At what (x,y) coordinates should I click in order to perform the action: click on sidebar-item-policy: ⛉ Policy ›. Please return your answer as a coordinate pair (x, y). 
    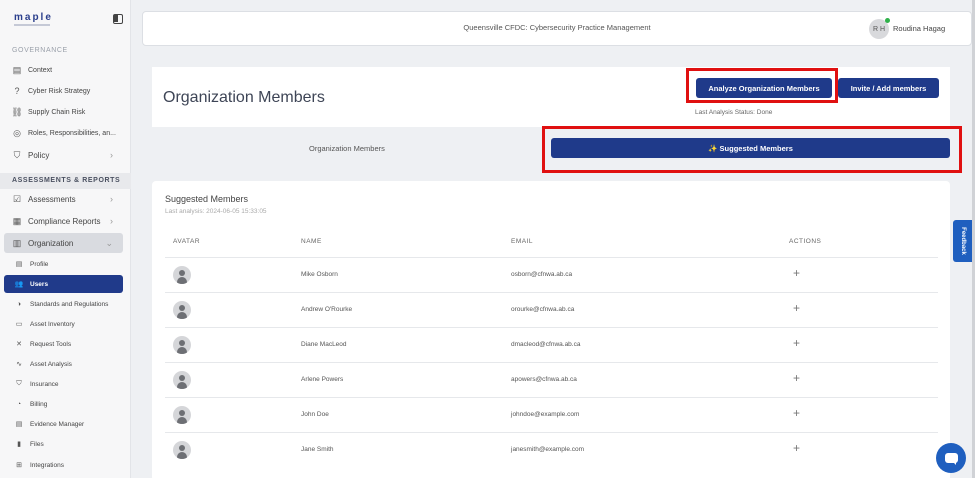
    Looking at the image, I should click on (65, 155).